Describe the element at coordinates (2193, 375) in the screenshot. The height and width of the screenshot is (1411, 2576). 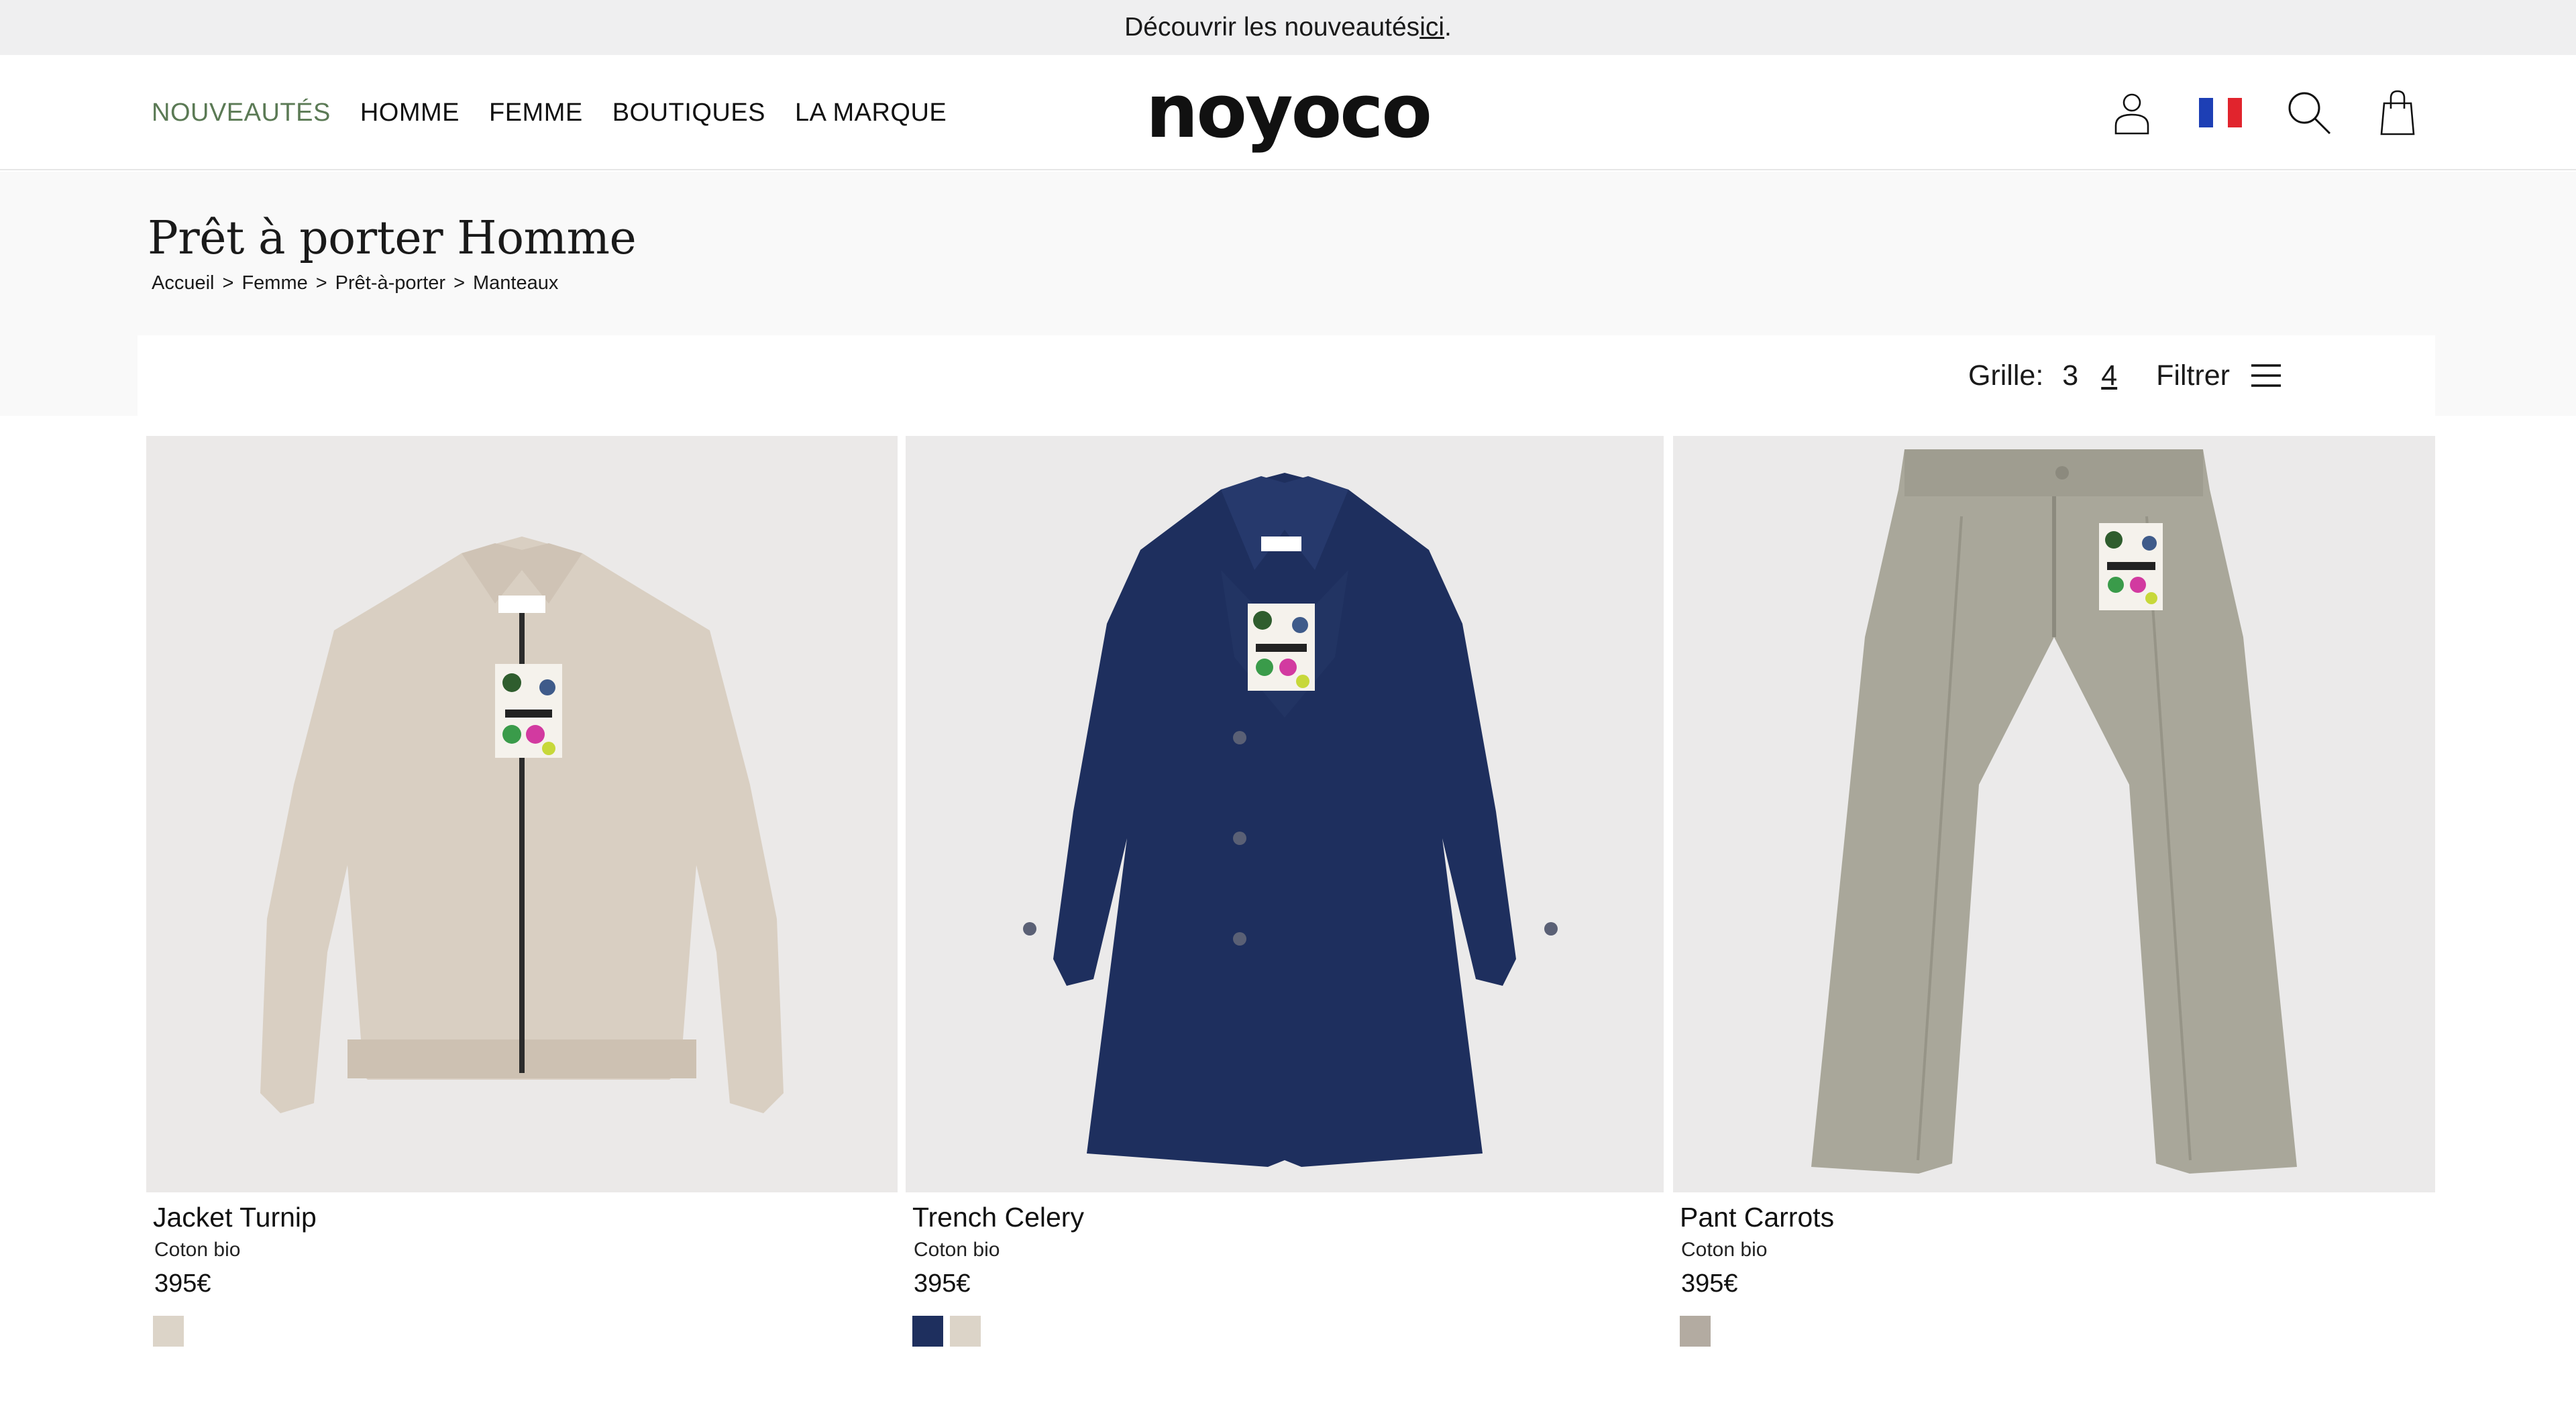
I see `filter-label: Filtrer` at that location.